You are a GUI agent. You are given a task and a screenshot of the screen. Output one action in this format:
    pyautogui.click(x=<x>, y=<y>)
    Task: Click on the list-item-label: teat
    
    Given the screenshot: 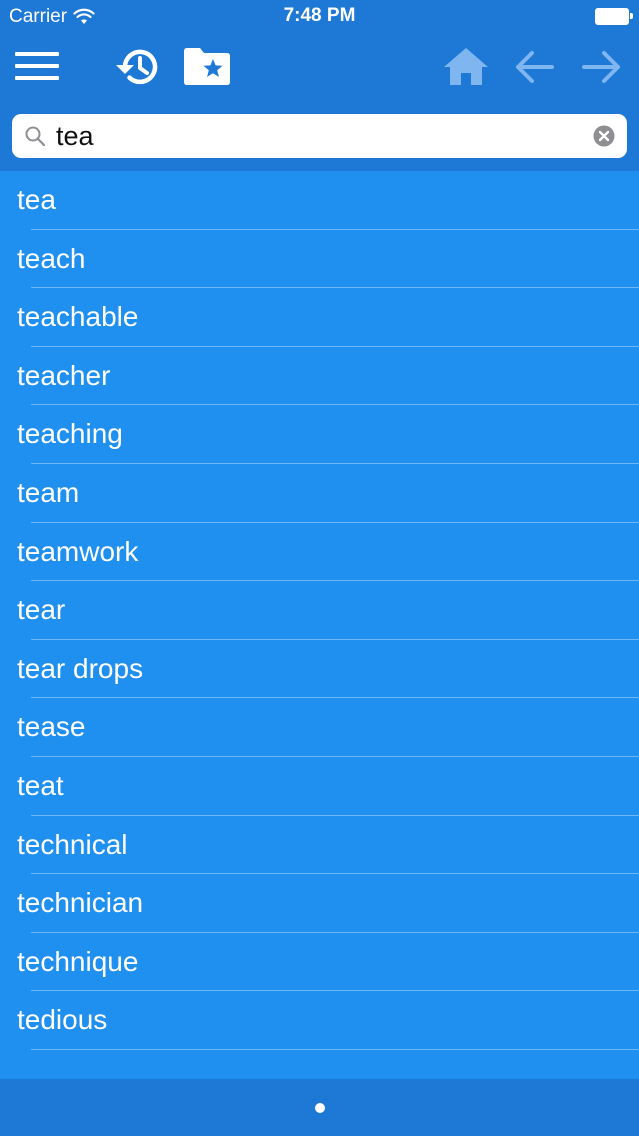 What is the action you would take?
    pyautogui.click(x=40, y=785)
    